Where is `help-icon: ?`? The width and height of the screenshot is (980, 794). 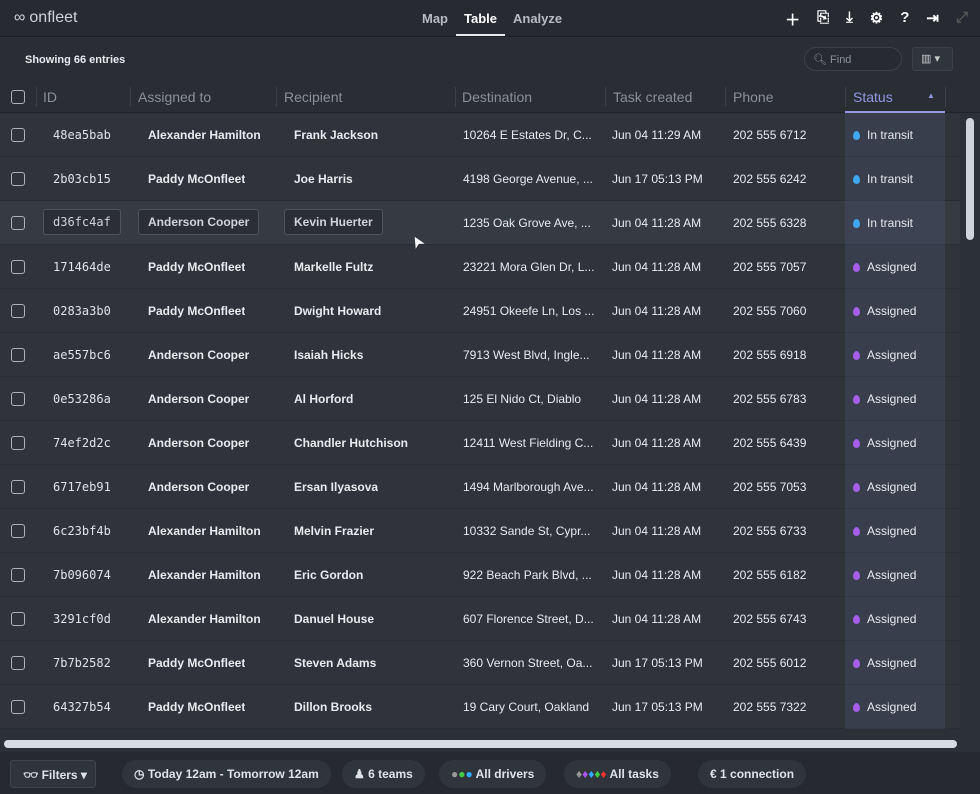 help-icon: ? is located at coordinates (904, 19).